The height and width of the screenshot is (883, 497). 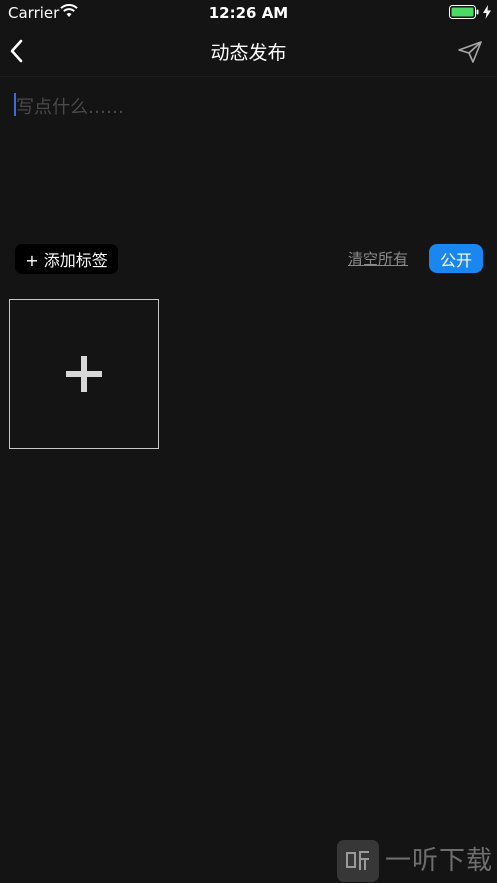 I want to click on watermark-label: 一听下载, so click(x=439, y=861).